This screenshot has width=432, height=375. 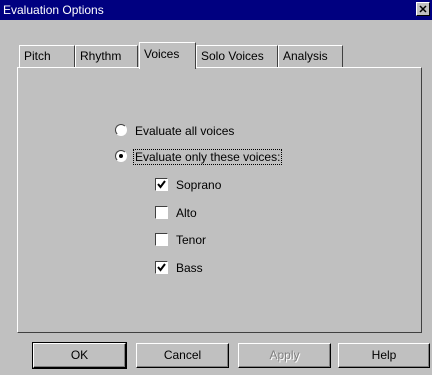 I want to click on apply-button-label: Apply, so click(x=284, y=355).